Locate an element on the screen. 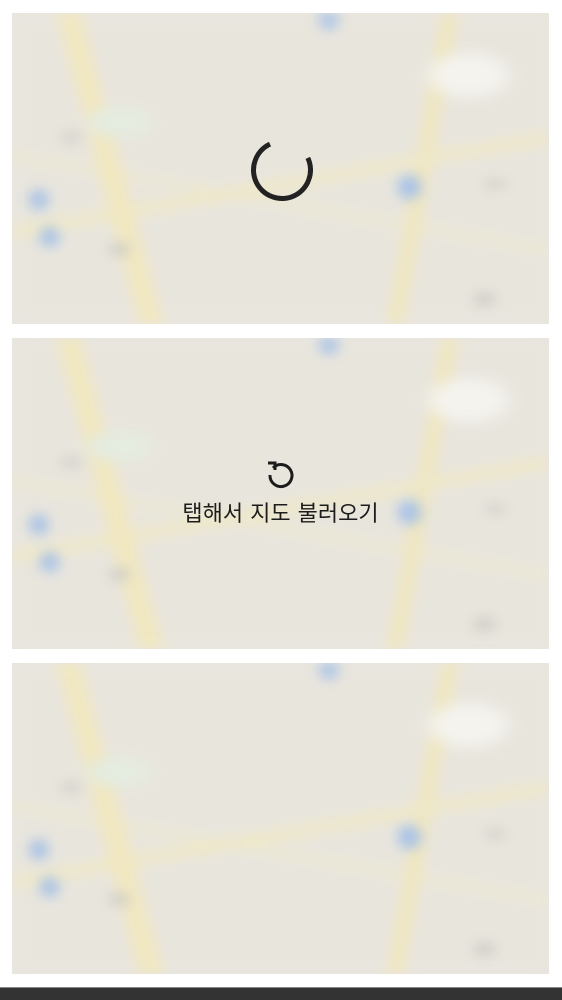 Image resolution: width=562 pixels, height=1000 pixels. bottom-bar is located at coordinates (281, 993).